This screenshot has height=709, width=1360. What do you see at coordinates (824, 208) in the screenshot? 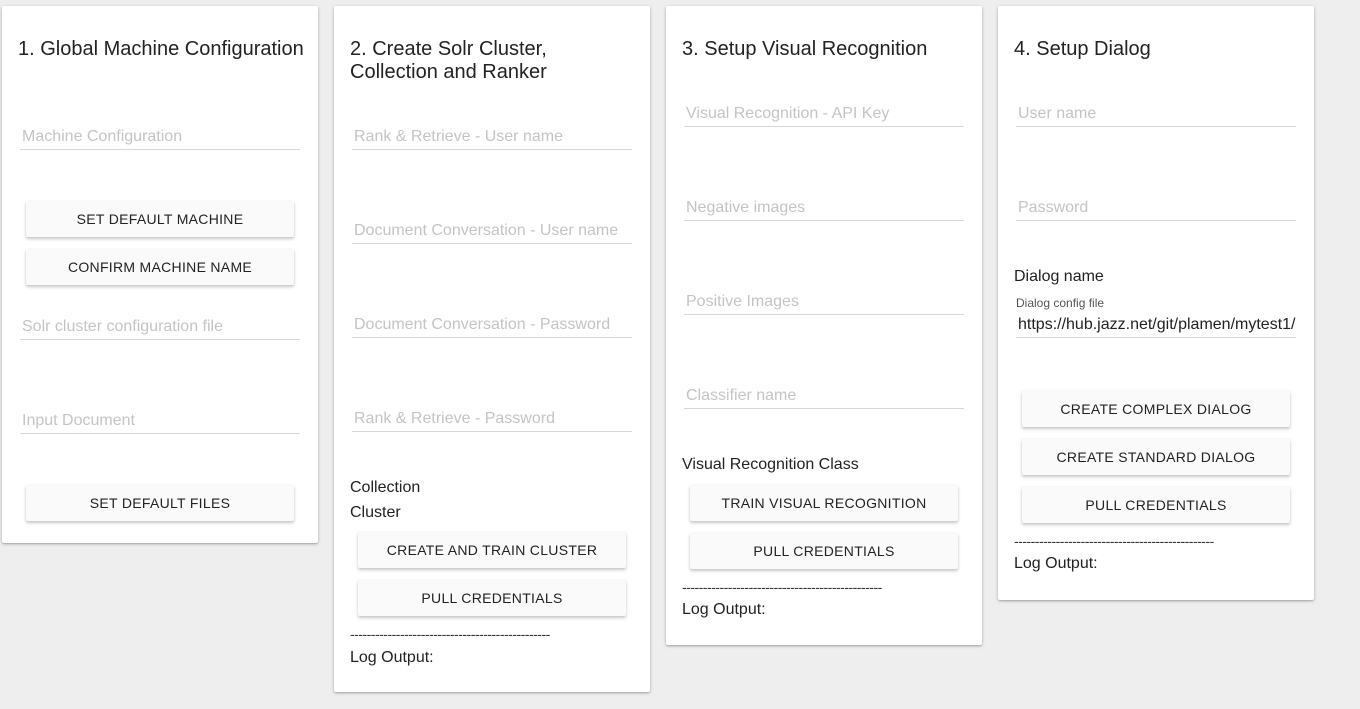
I see `negative-images-input` at bounding box center [824, 208].